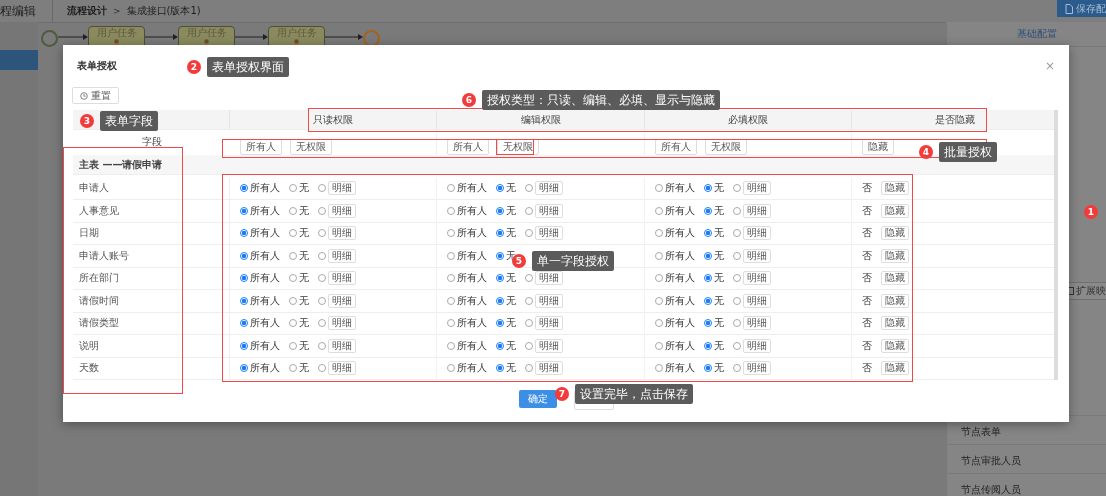 This screenshot has width=1106, height=496. Describe the element at coordinates (634, 394) in the screenshot. I see `callout-tooltip: 设置完毕，点击保存` at that location.